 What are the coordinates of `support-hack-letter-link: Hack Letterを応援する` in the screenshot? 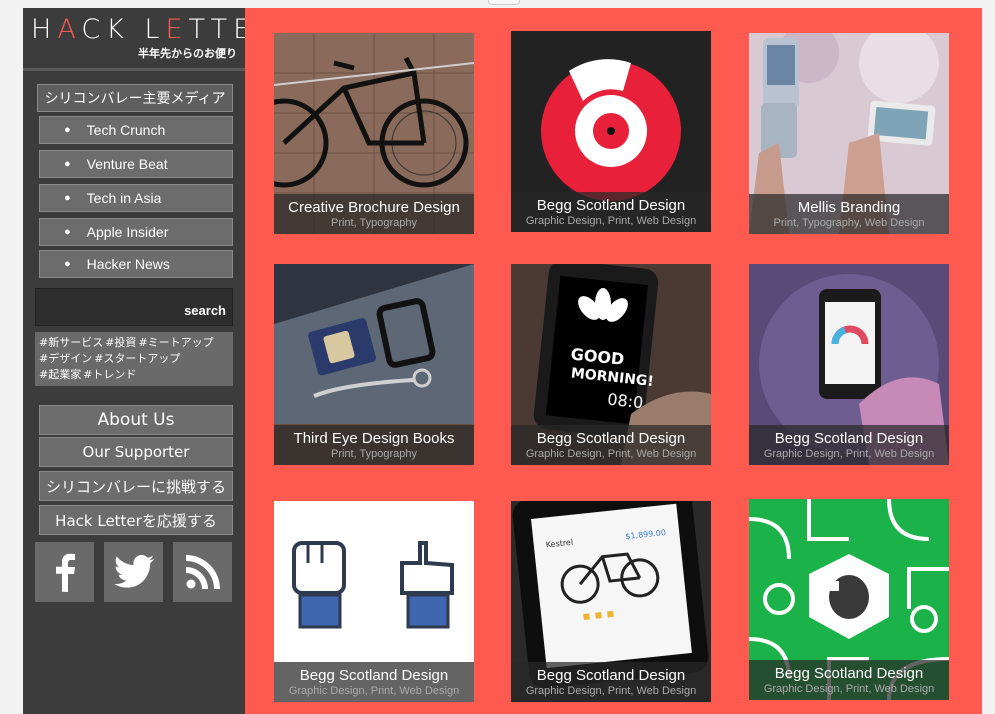 It's located at (136, 520).